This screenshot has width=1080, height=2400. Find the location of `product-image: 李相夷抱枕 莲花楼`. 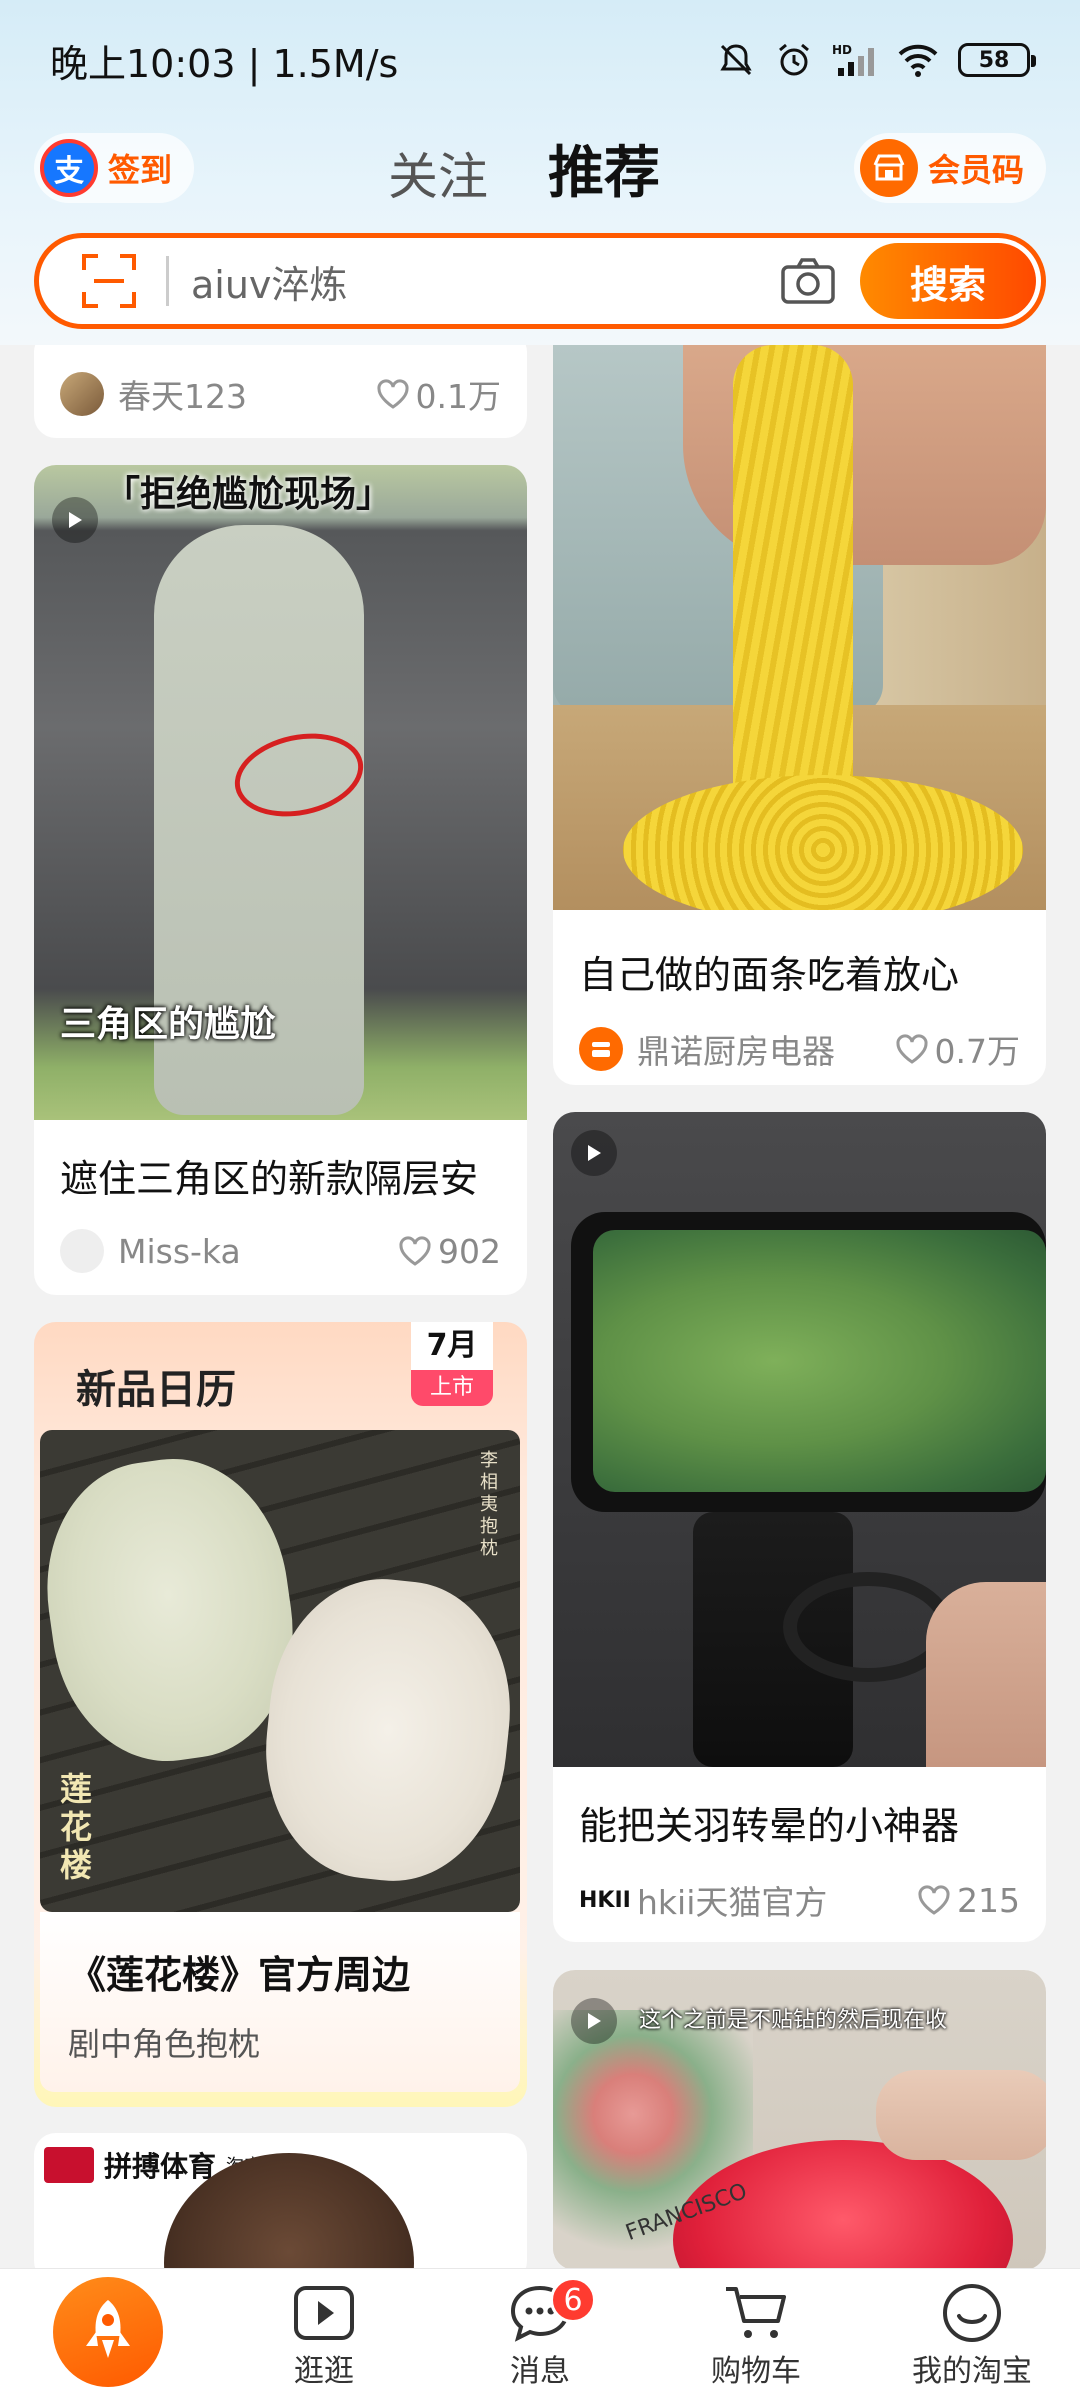

product-image: 李相夷抱枕 莲花楼 is located at coordinates (280, 1671).